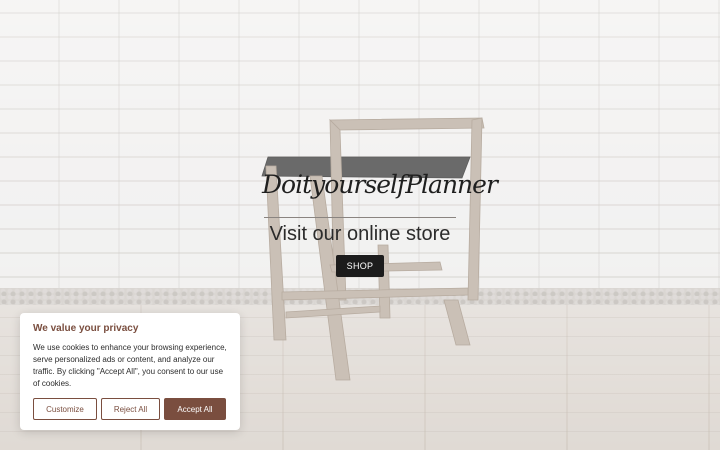 Image resolution: width=720 pixels, height=450 pixels. I want to click on reject-all-button: Reject All, so click(130, 409).